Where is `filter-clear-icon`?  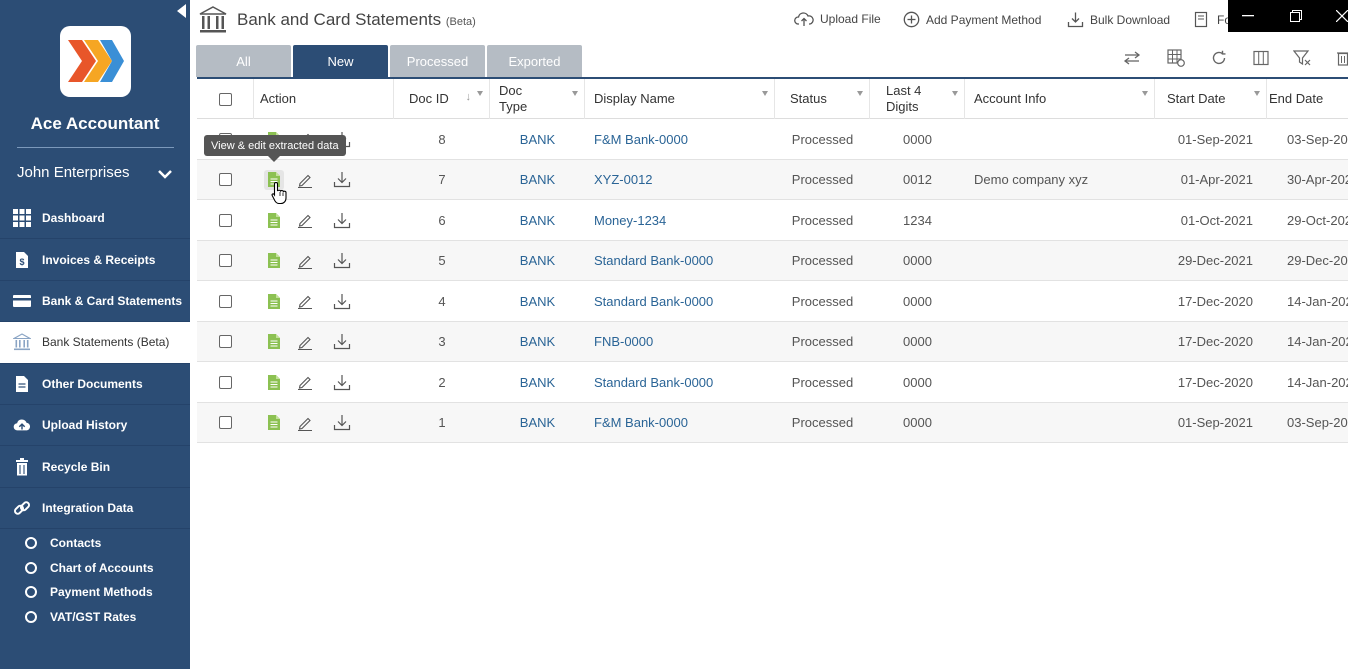
filter-clear-icon is located at coordinates (1302, 58).